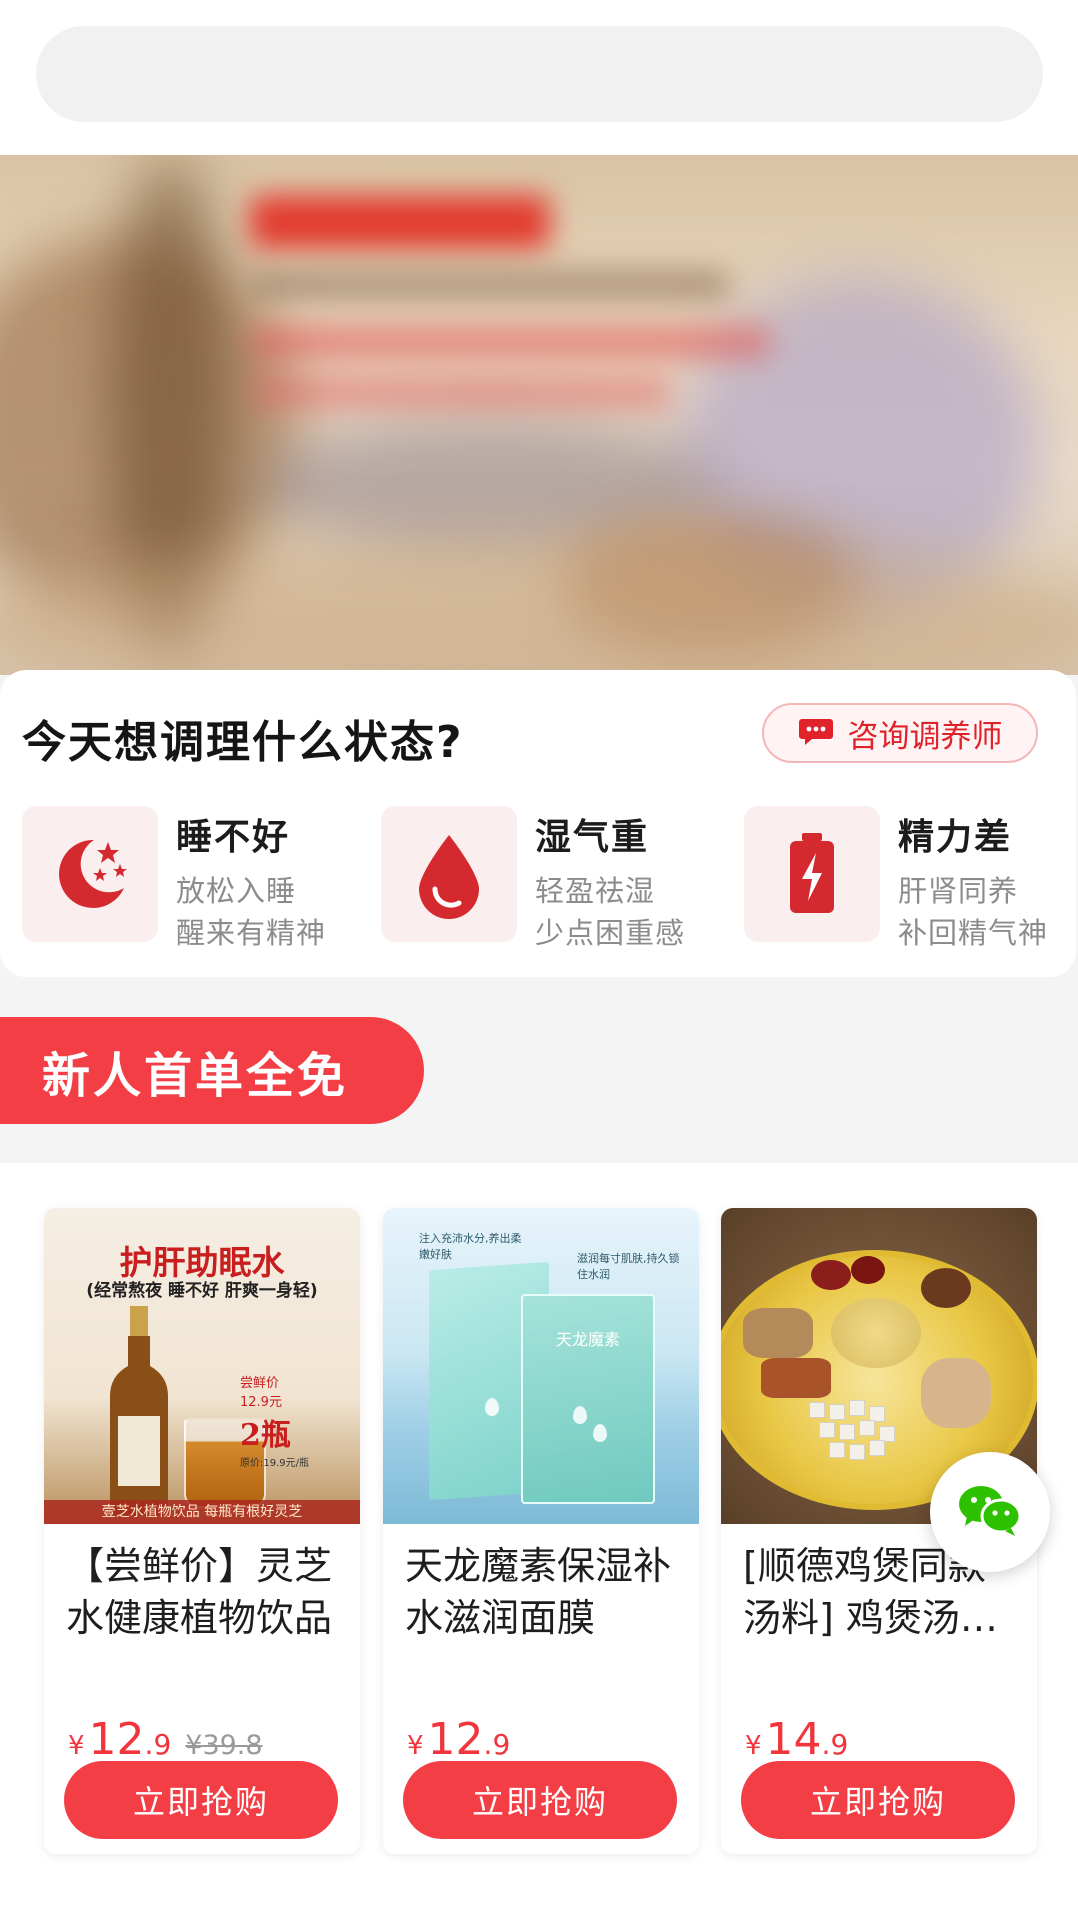 The height and width of the screenshot is (1906, 1078). I want to click on consult-advisor-button: 咨询调养师, so click(900, 733).